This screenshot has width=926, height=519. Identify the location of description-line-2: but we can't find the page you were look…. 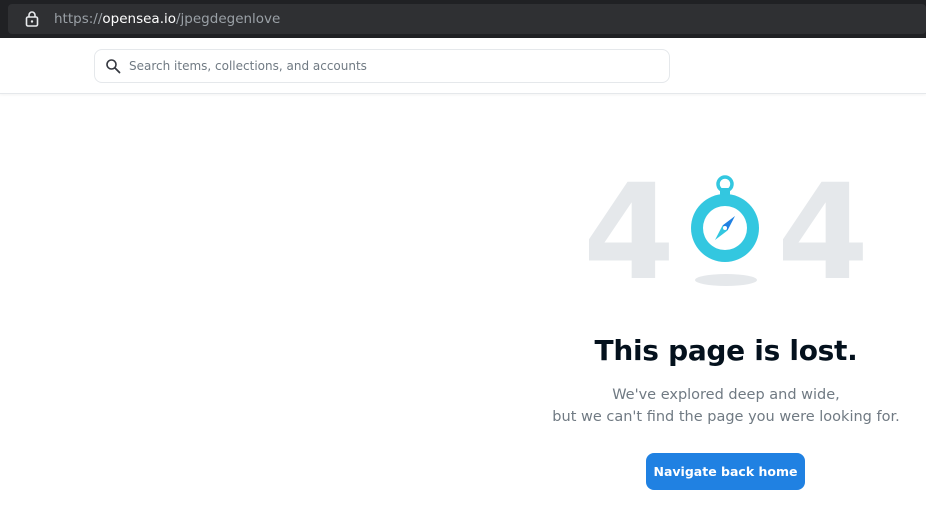
(726, 417).